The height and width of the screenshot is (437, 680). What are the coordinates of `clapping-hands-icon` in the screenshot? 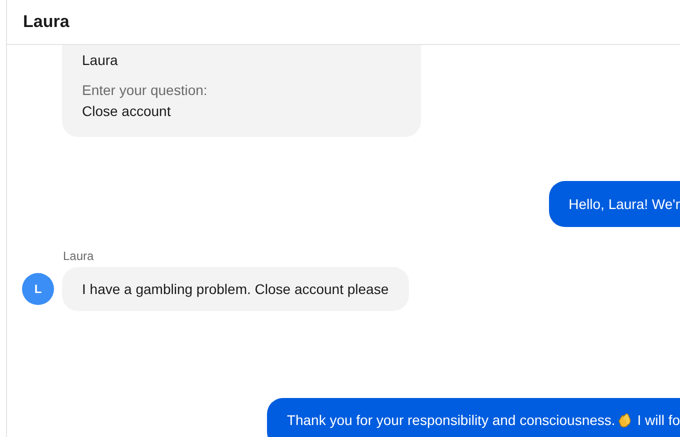 It's located at (624, 420).